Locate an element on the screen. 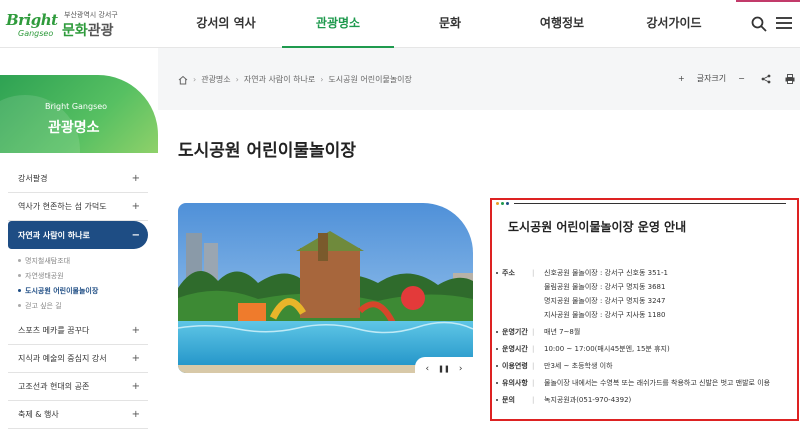 This screenshot has width=800, height=437. divider is located at coordinates (650, 203).